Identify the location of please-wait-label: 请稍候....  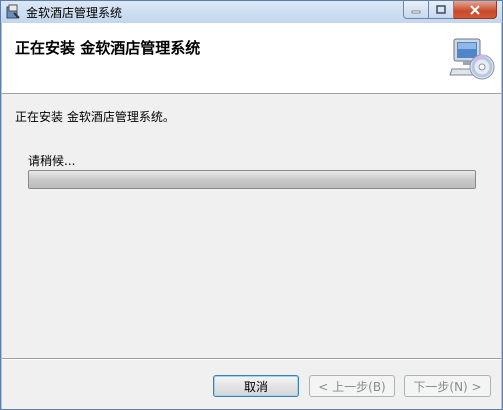
(52, 161).